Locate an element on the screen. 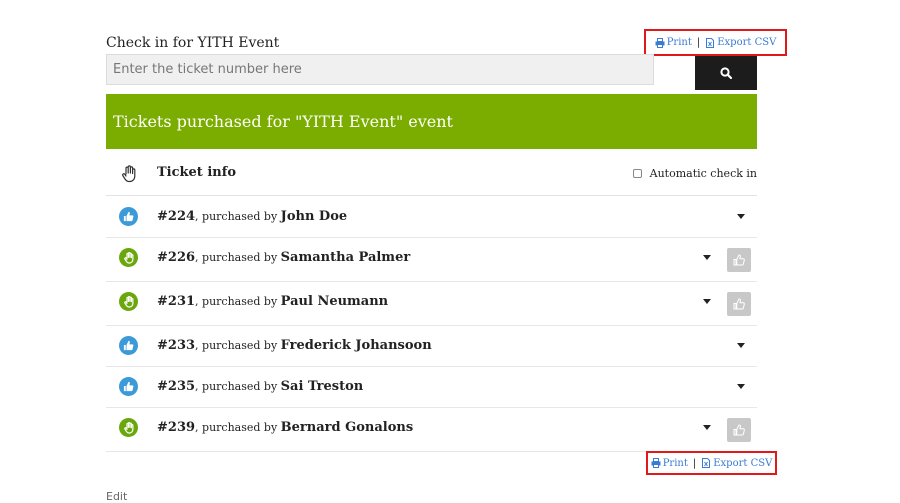 Image resolution: width=900 pixels, height=503 pixels. ticket-info: #233, purchased by Frederick Johansoon is located at coordinates (294, 345).